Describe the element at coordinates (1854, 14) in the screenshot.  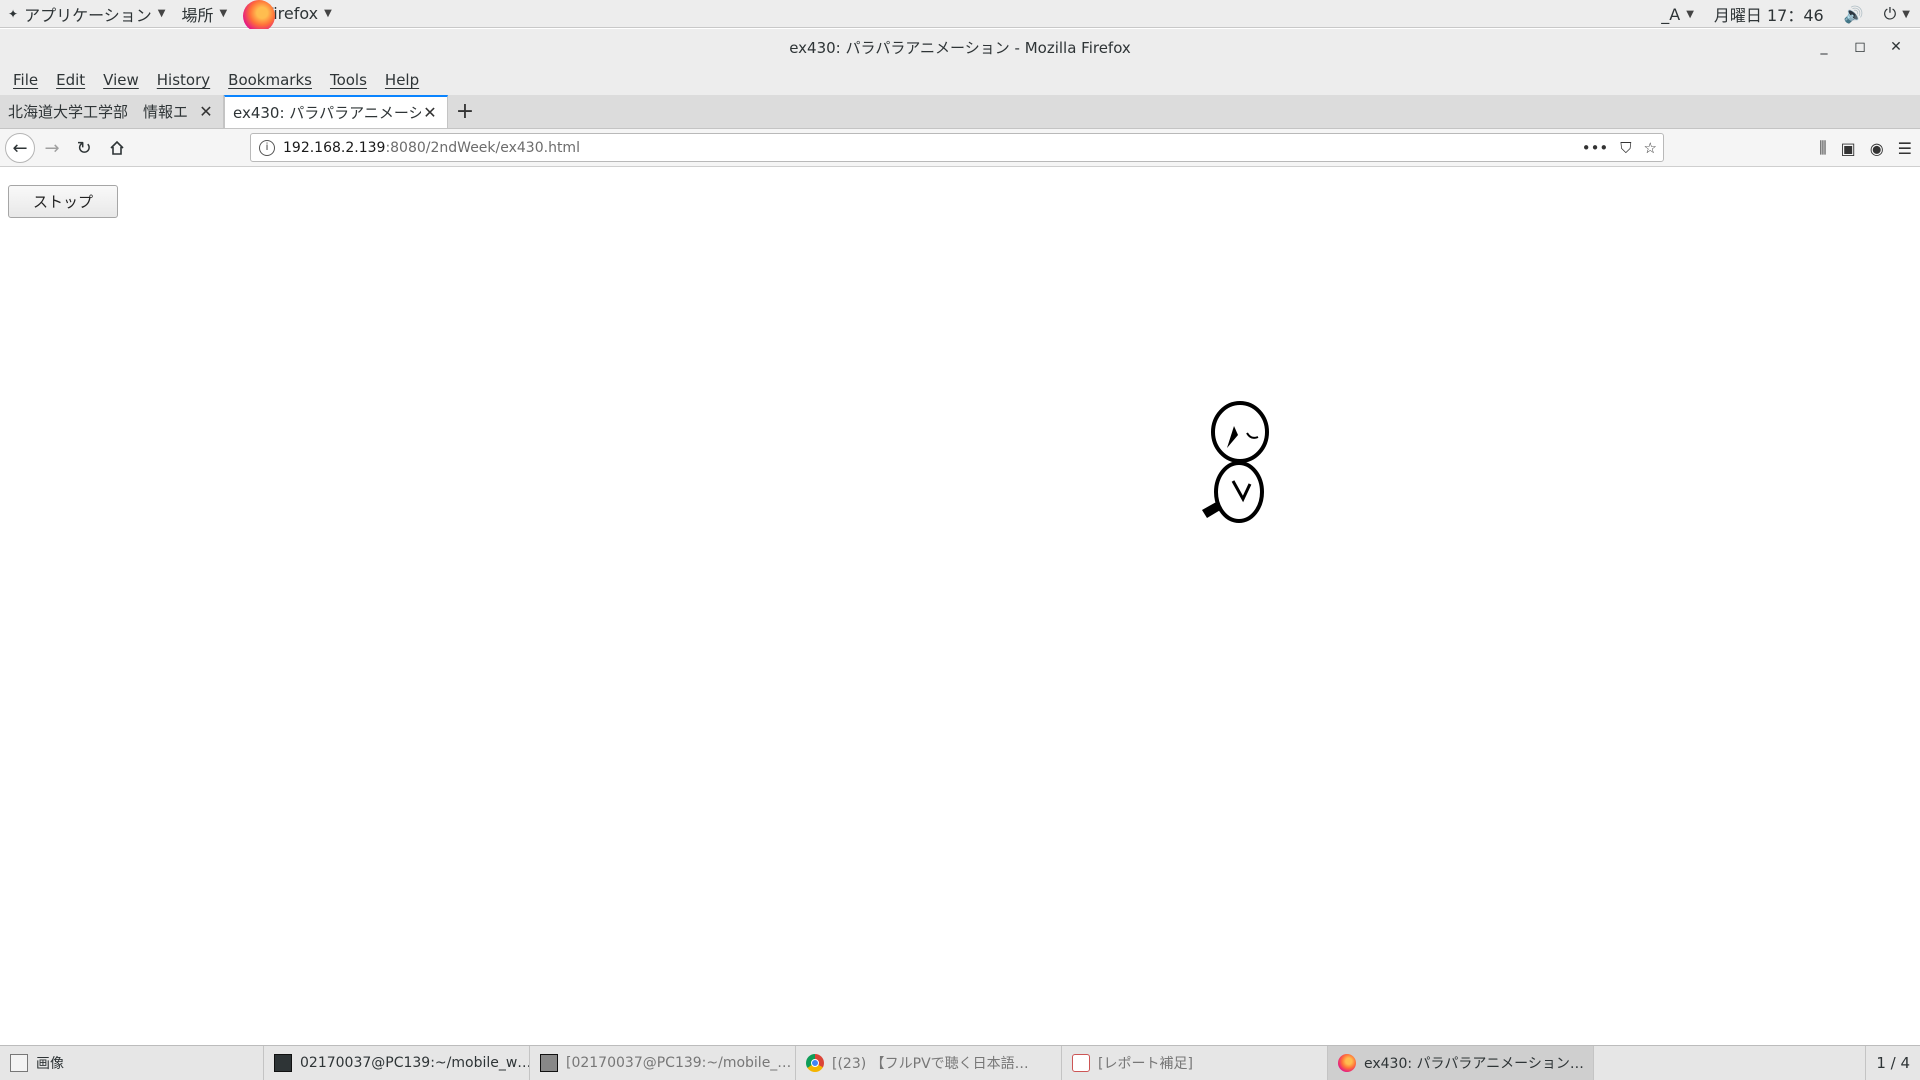
I see `volume-icon: 🔊` at that location.